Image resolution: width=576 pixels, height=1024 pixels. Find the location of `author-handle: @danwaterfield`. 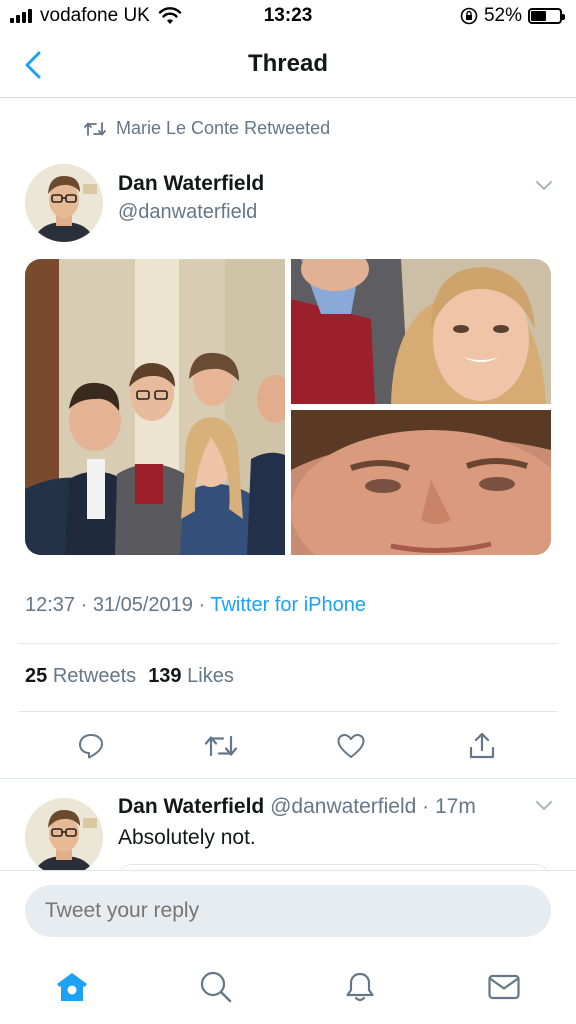

author-handle: @danwaterfield is located at coordinates (187, 212).